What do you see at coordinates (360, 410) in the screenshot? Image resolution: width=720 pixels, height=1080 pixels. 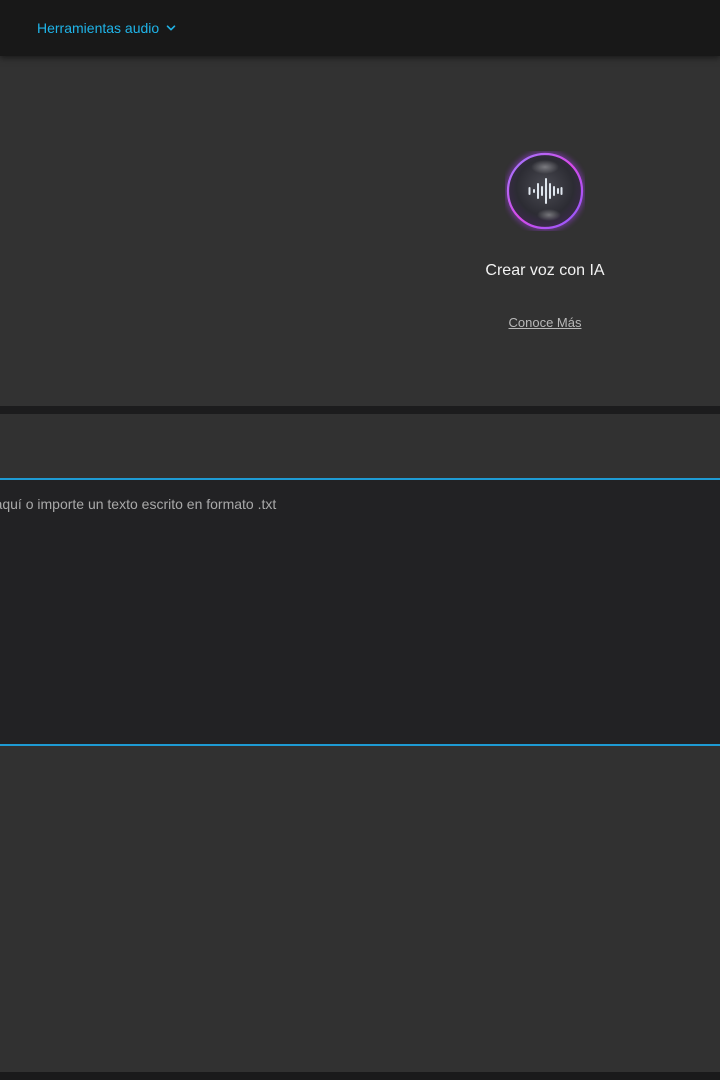 I see `section-divider` at bounding box center [360, 410].